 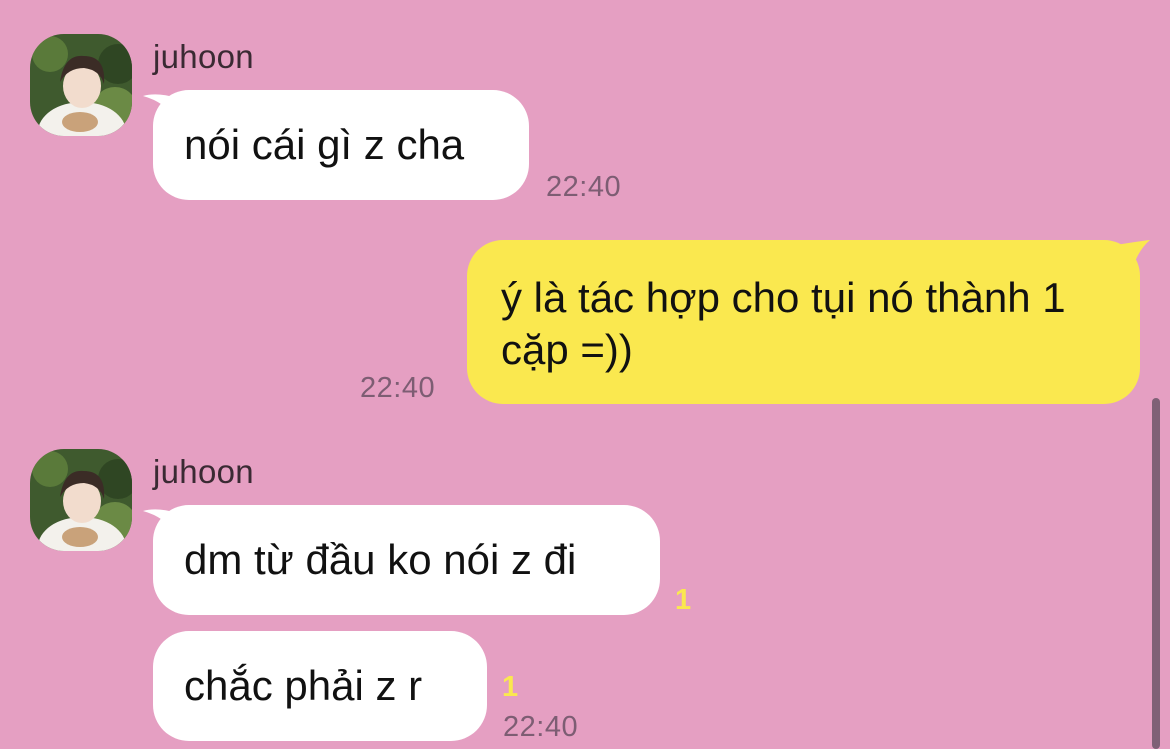 What do you see at coordinates (783, 323) in the screenshot?
I see `message-text: ý là tác hợp cho tụi nó thành 1 cặp =))` at bounding box center [783, 323].